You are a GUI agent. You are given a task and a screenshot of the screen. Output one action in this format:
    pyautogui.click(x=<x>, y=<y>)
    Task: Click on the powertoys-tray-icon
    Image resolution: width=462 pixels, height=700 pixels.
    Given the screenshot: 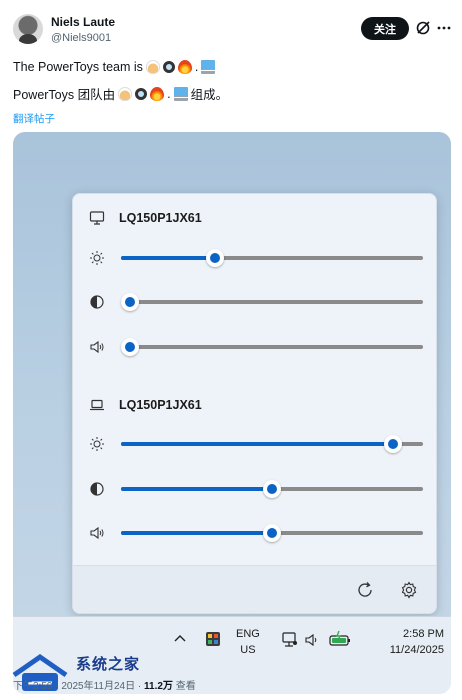 What is the action you would take?
    pyautogui.click(x=213, y=639)
    